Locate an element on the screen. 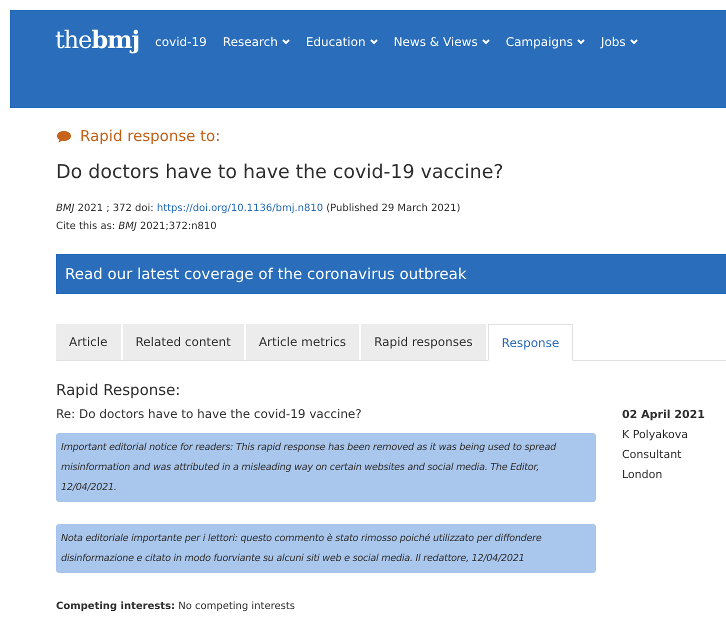  tab: Response is located at coordinates (531, 342).